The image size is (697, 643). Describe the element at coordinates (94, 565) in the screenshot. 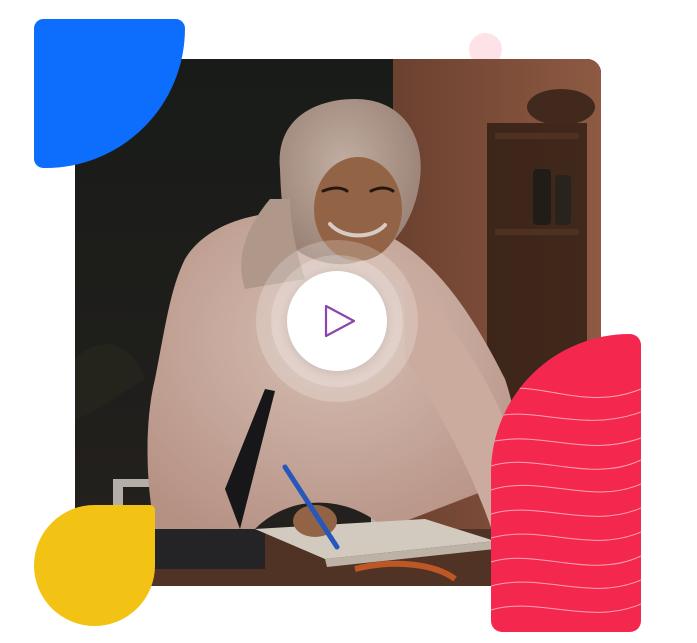

I see `decorative-yellow-shape` at that location.